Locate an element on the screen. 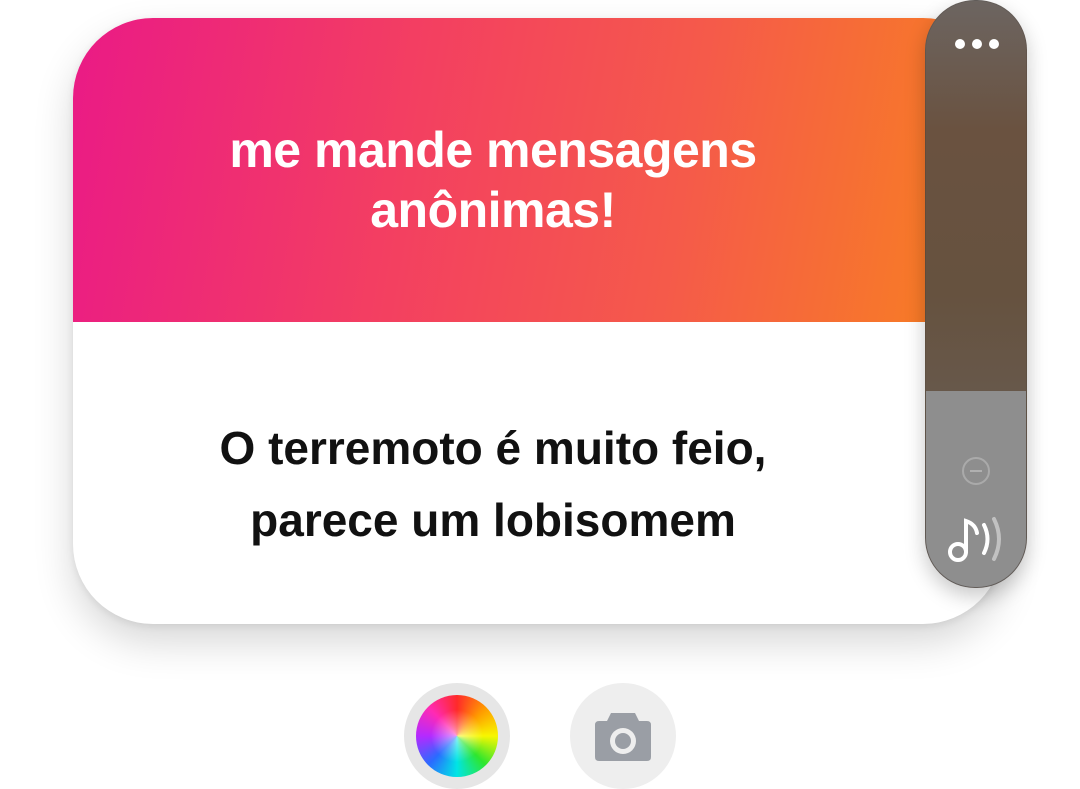 The width and height of the screenshot is (1080, 789). sticker-prompt-line1: me mande mensagens is located at coordinates (493, 150).